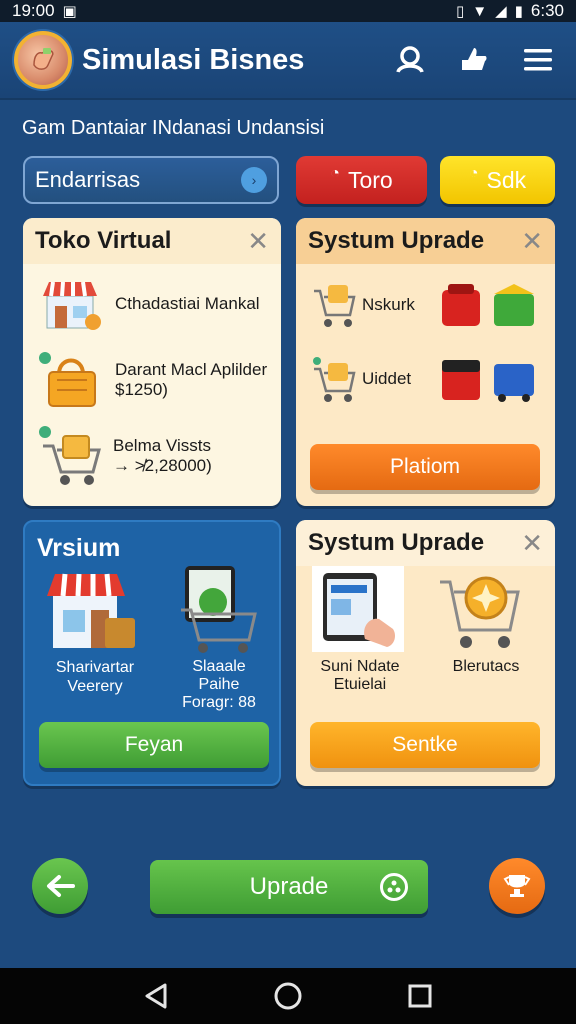  What do you see at coordinates (506, 179) in the screenshot?
I see `sdk-label: Sdk` at bounding box center [506, 179].